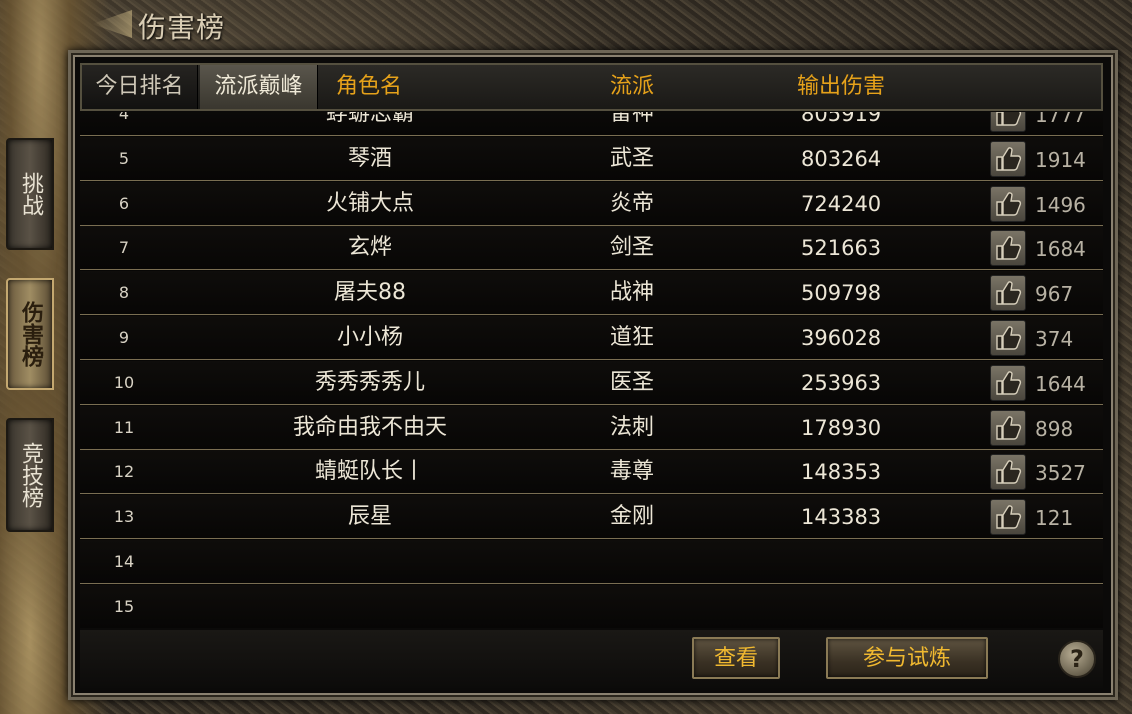  Describe the element at coordinates (631, 293) in the screenshot. I see `faction-name: 战神` at that location.